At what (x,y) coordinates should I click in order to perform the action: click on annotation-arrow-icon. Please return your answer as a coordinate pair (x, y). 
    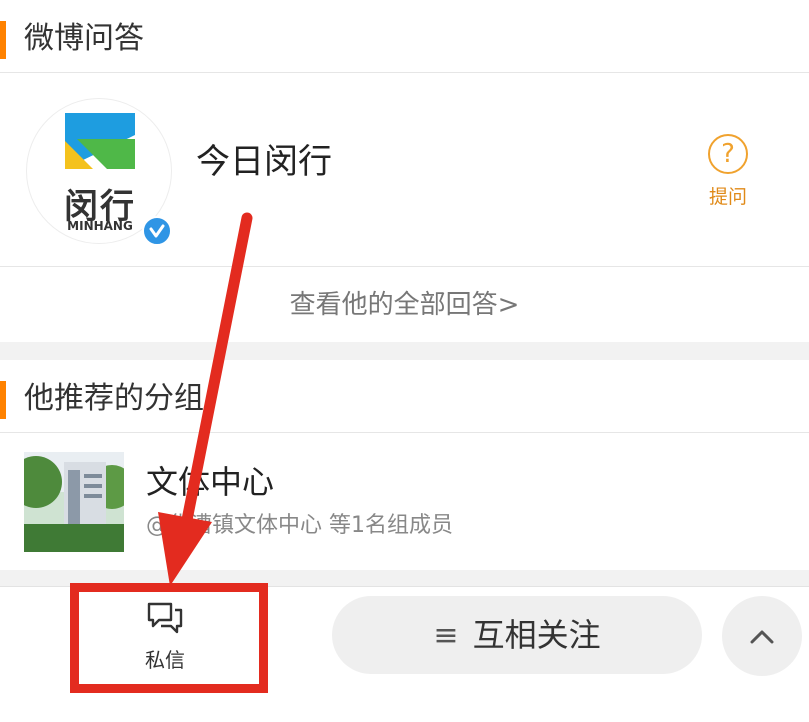
    Looking at the image, I should click on (205, 399).